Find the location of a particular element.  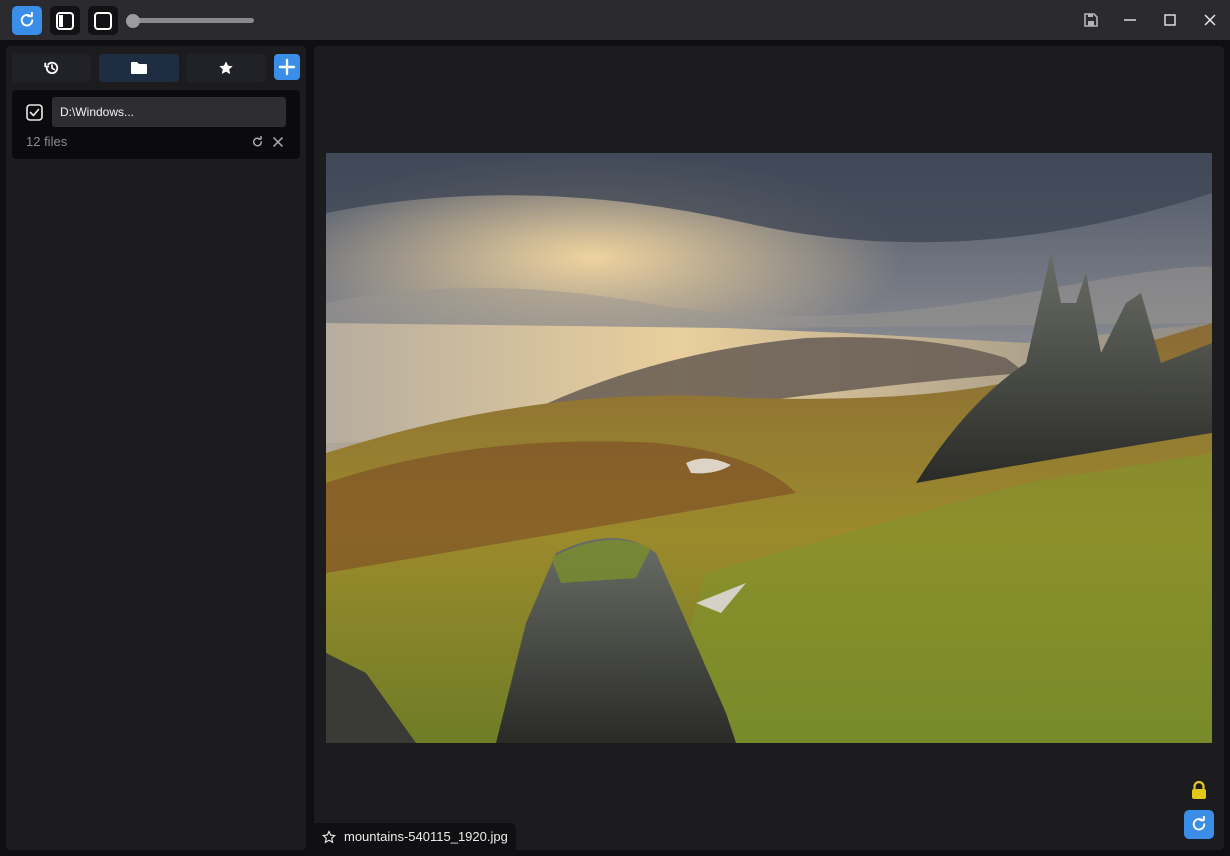

fullscreen-icon is located at coordinates (103, 20).